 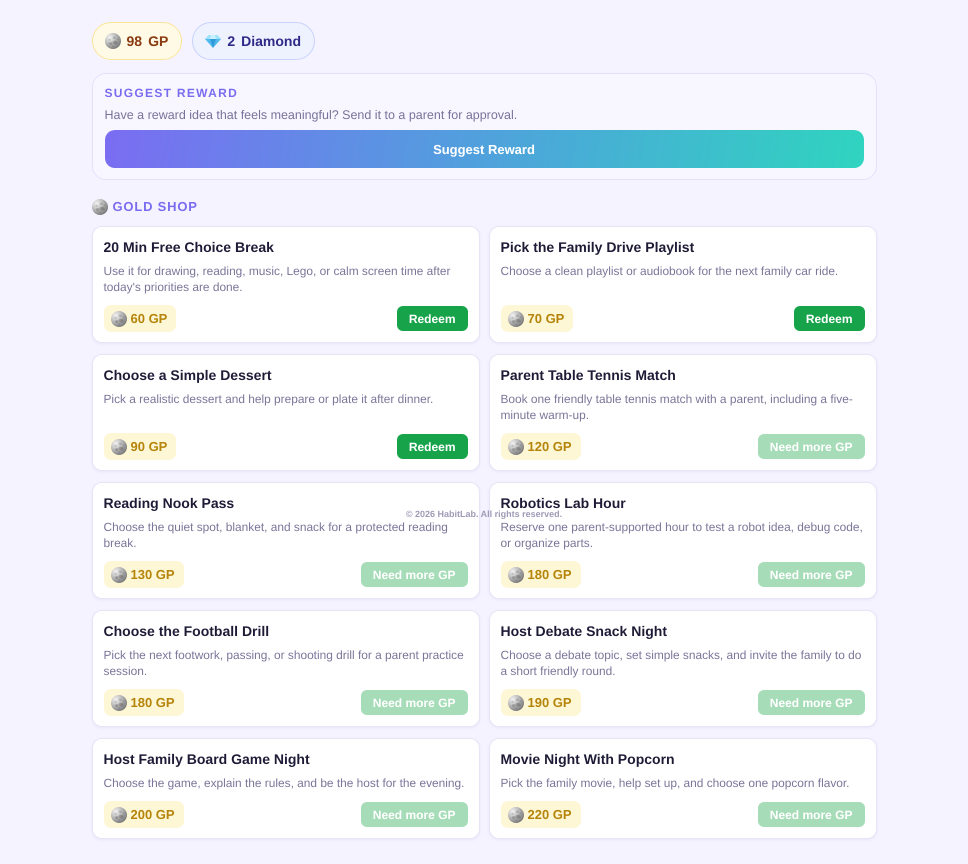 What do you see at coordinates (278, 279) in the screenshot?
I see `reward-description: Use it for drawing, reading, music, Lego, or calm screen time after today's priorities are done.` at bounding box center [278, 279].